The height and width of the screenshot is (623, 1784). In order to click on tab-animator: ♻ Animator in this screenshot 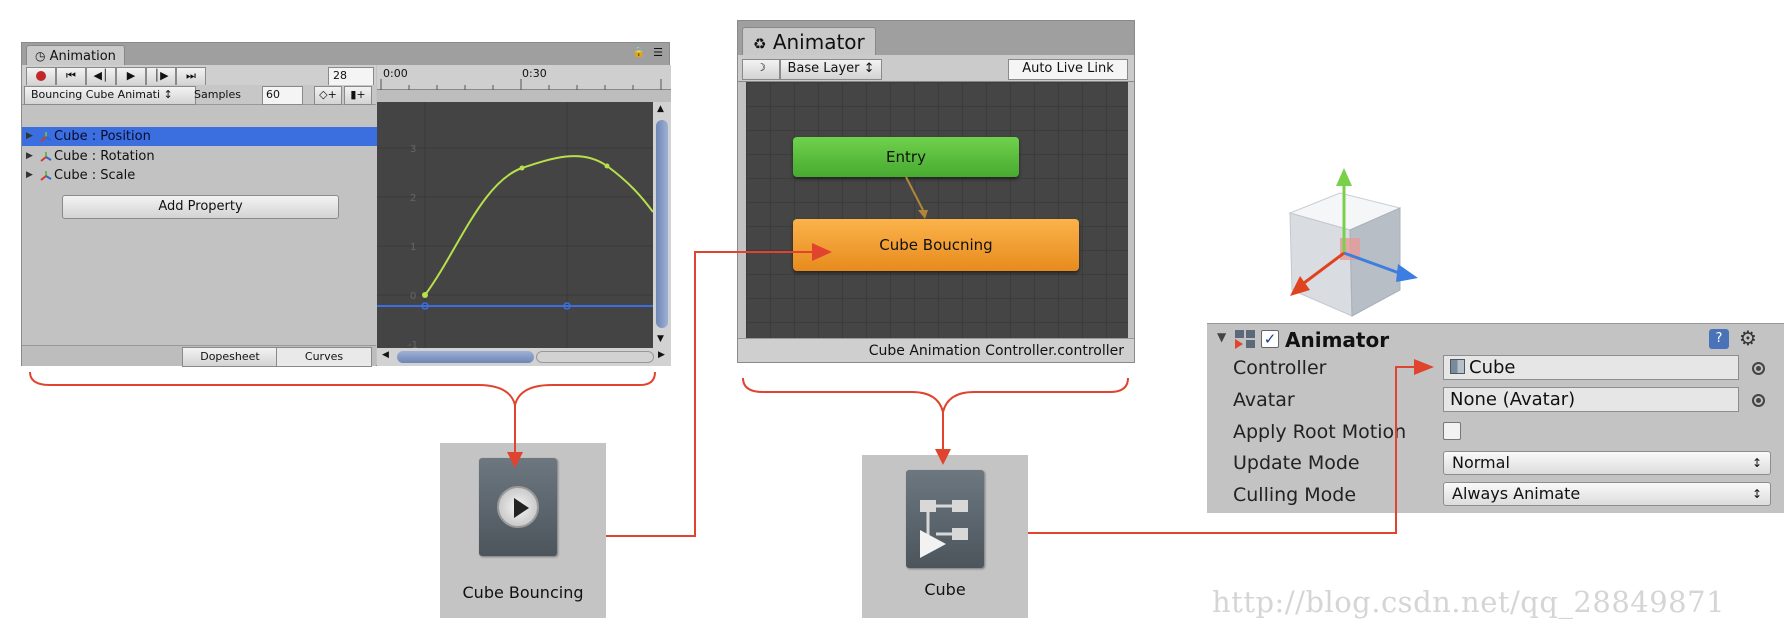, I will do `click(809, 41)`.